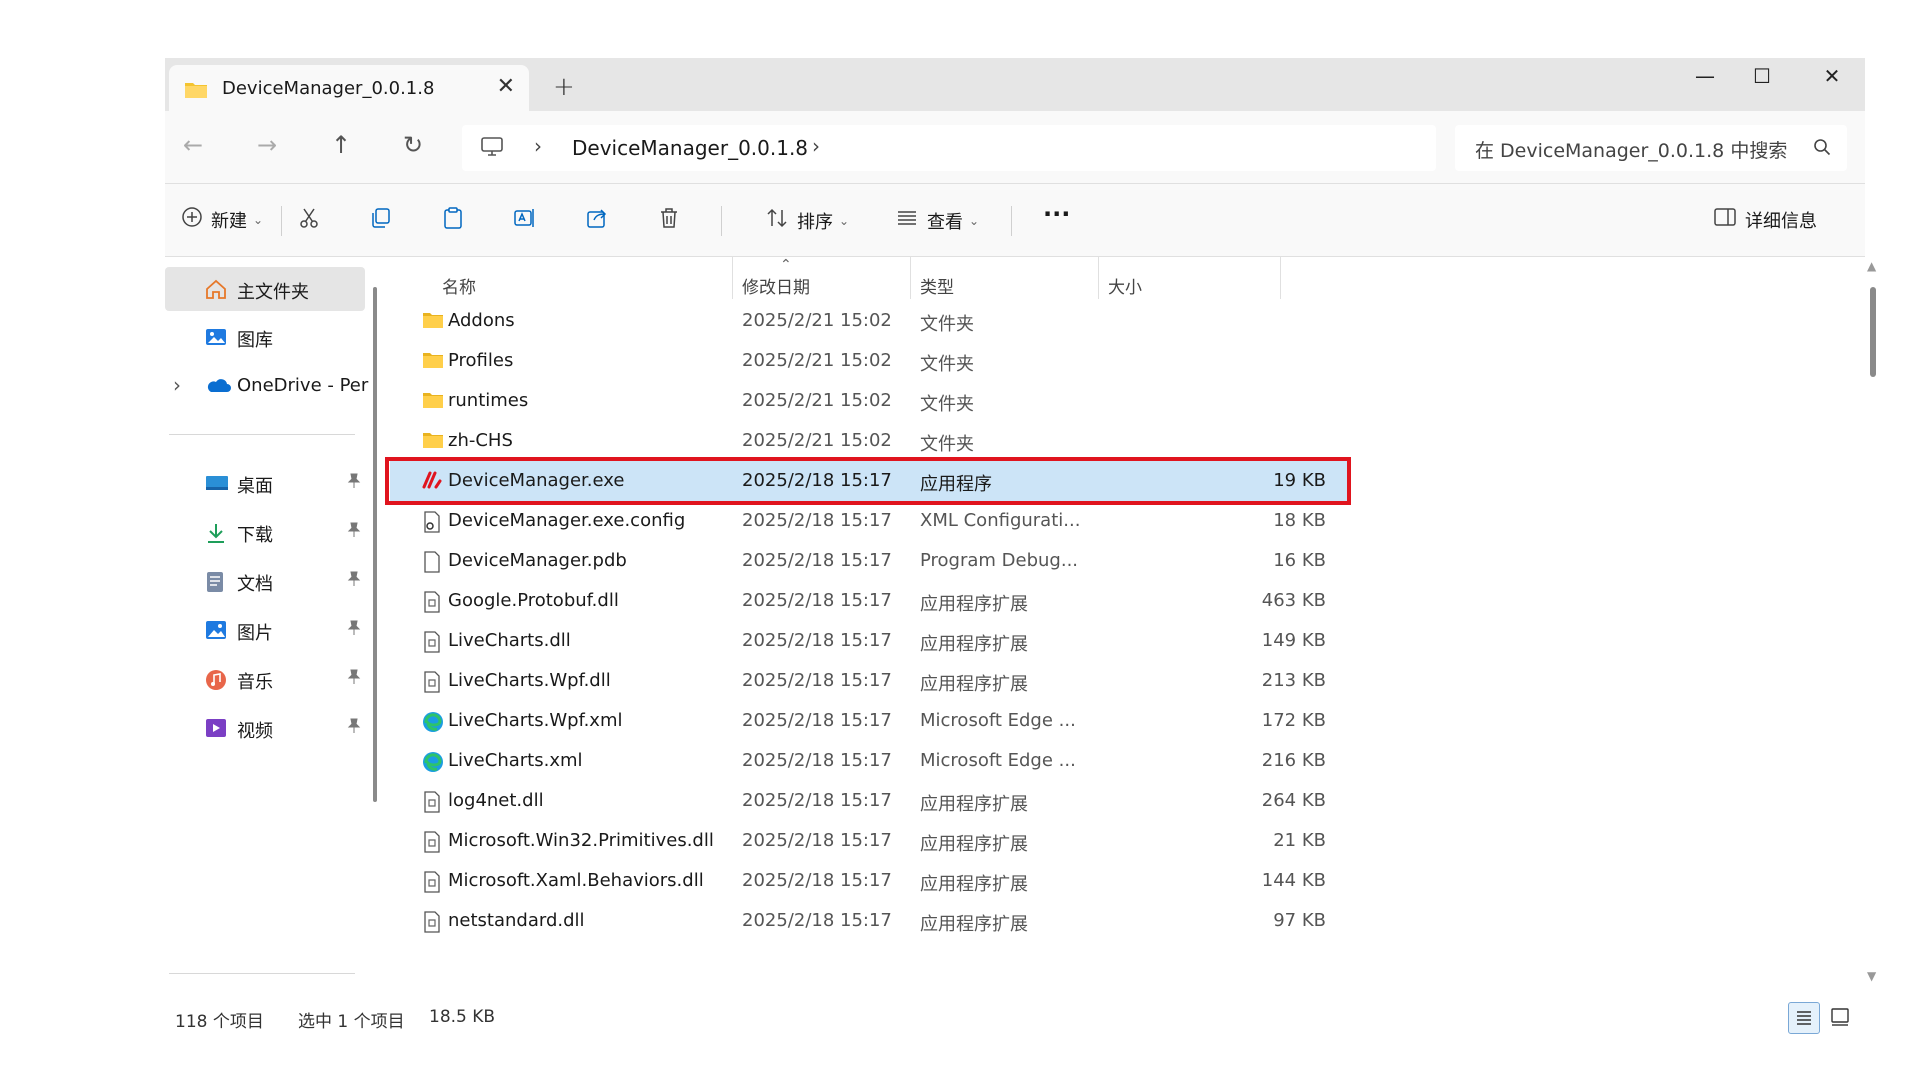 Image resolution: width=1920 pixels, height=1080 pixels. Describe the element at coordinates (1832, 76) in the screenshot. I see `close-window-button: ✕` at that location.